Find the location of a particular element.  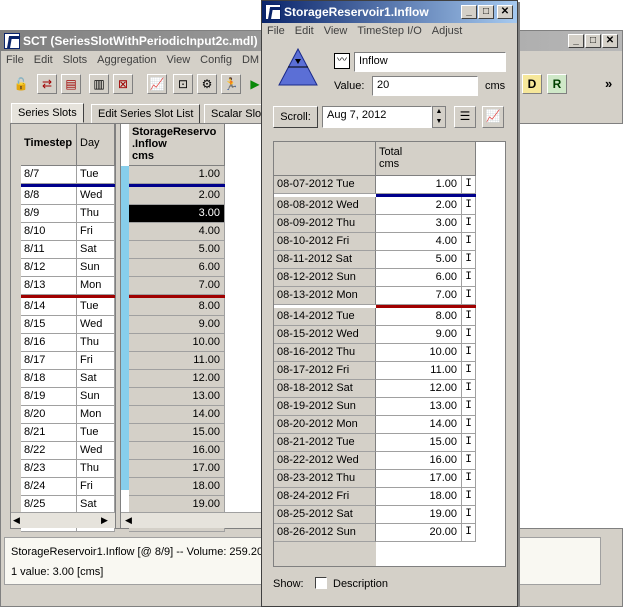

sct-value-cell: 1.00 is located at coordinates (177, 175).